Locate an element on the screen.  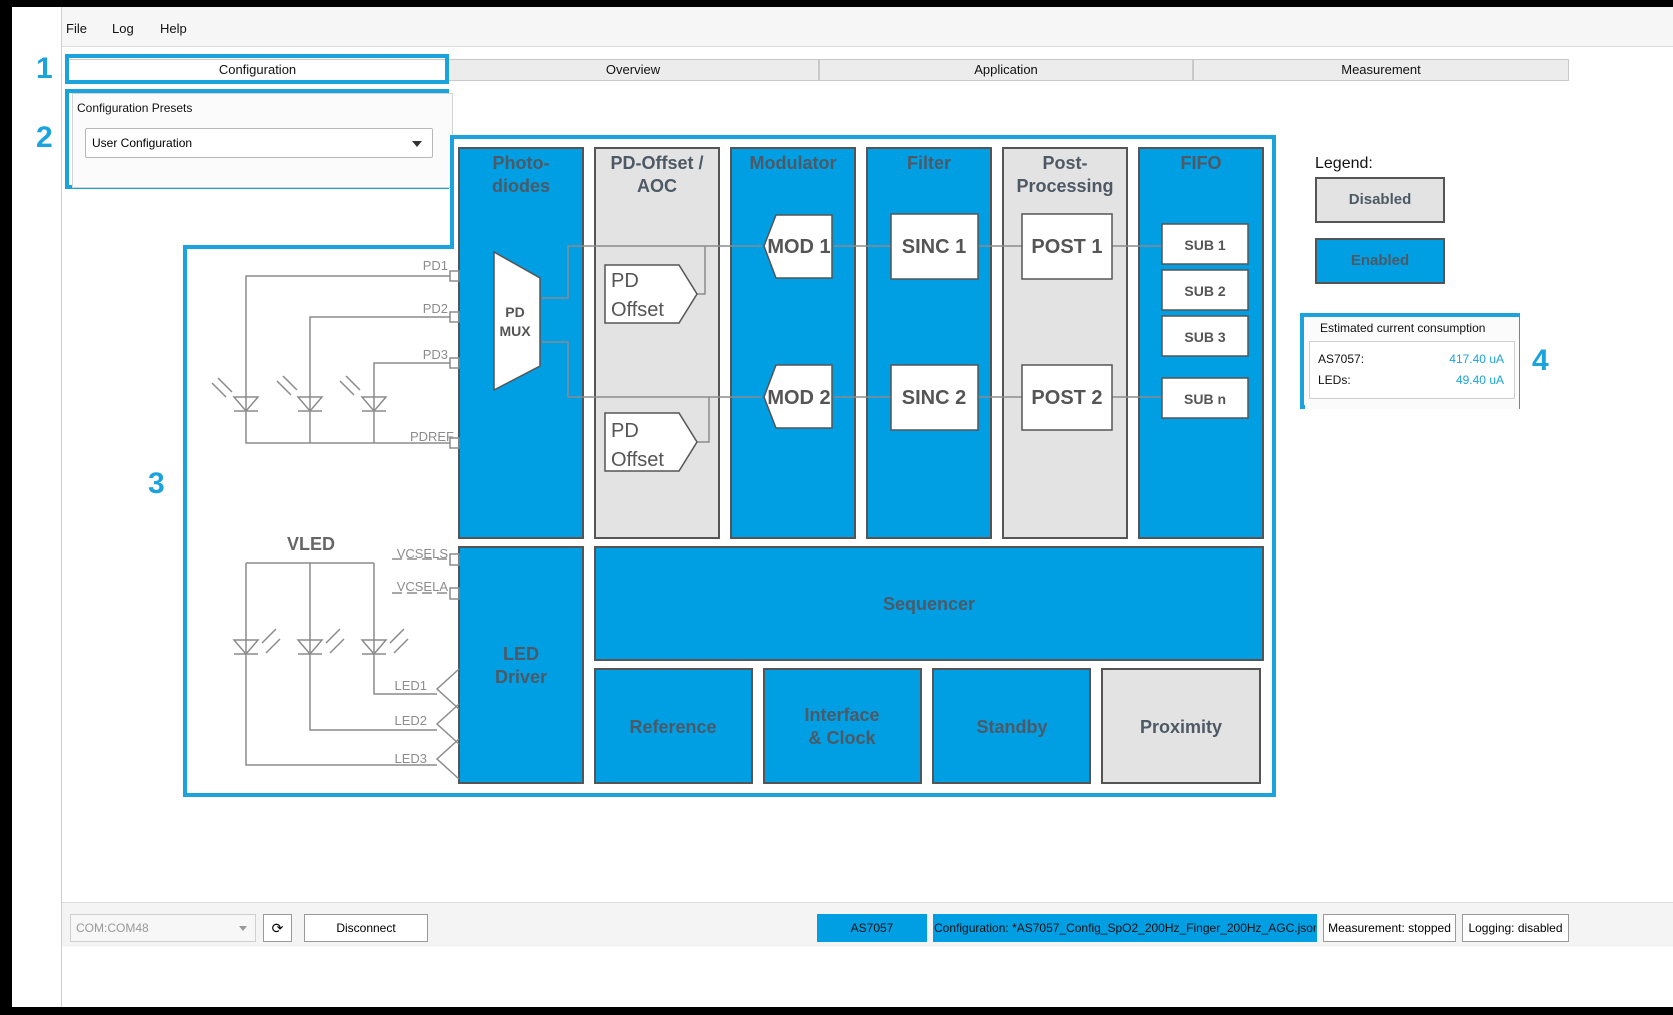
photodiodes-title-2: diodes is located at coordinates (521, 186).